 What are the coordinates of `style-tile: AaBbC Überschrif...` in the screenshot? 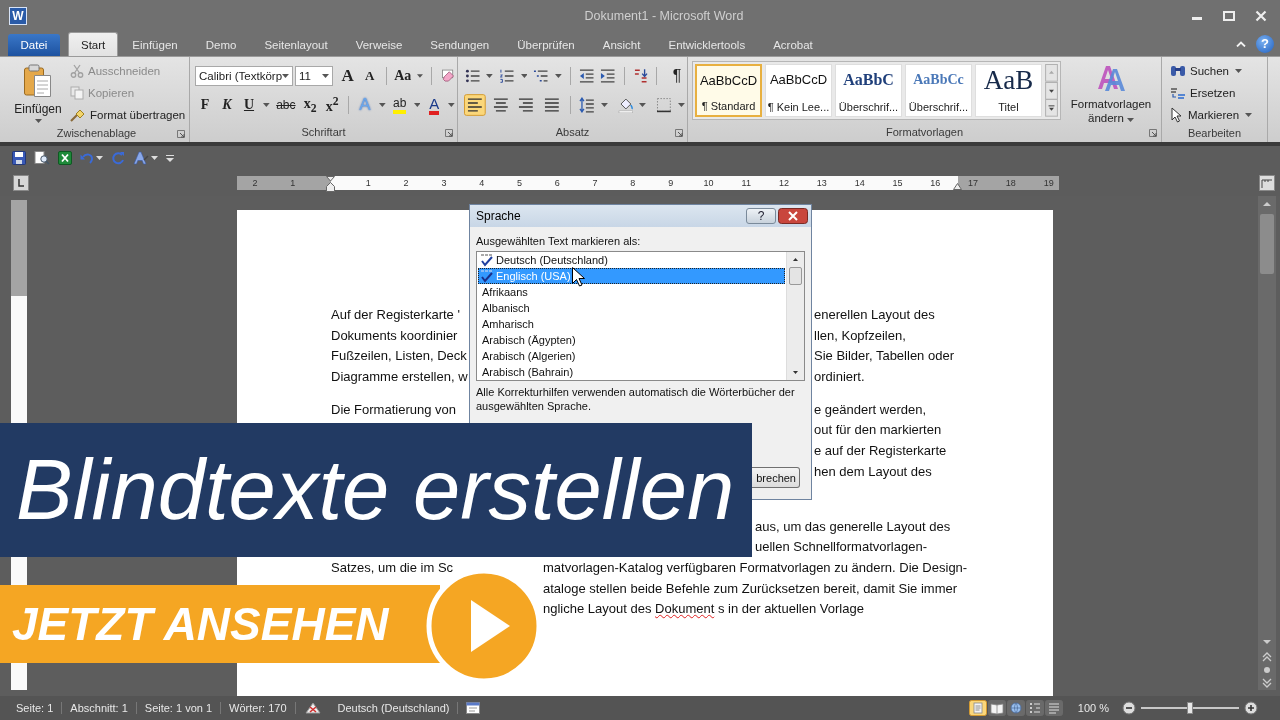 It's located at (868, 90).